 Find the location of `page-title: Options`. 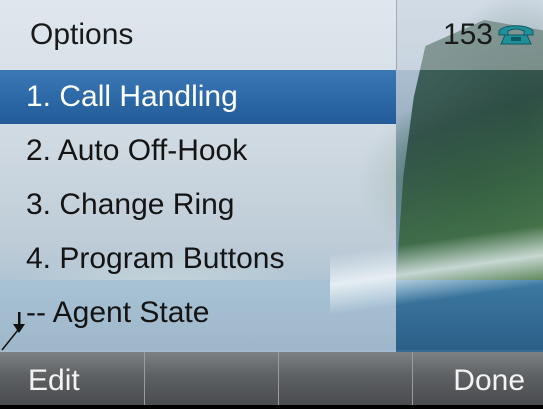

page-title: Options is located at coordinates (82, 34).